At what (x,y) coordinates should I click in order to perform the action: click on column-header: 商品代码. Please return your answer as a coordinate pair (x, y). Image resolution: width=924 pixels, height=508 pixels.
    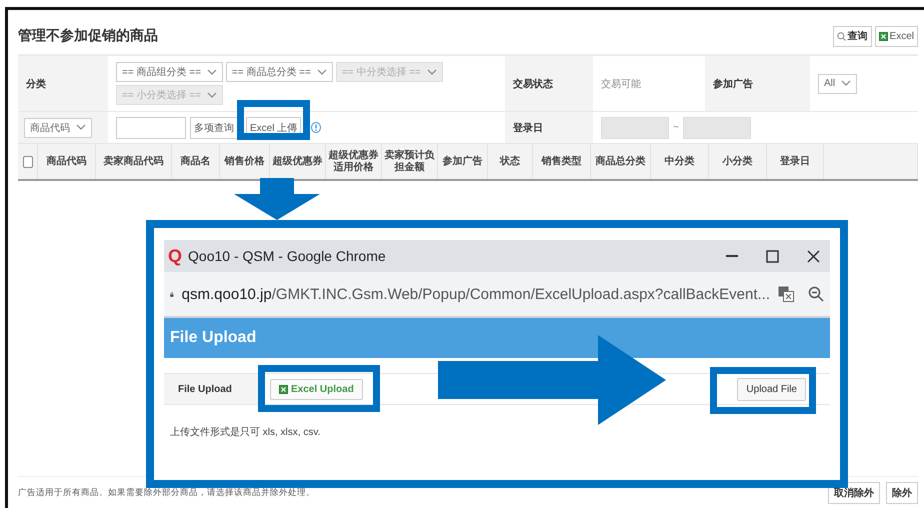
    Looking at the image, I should click on (67, 161).